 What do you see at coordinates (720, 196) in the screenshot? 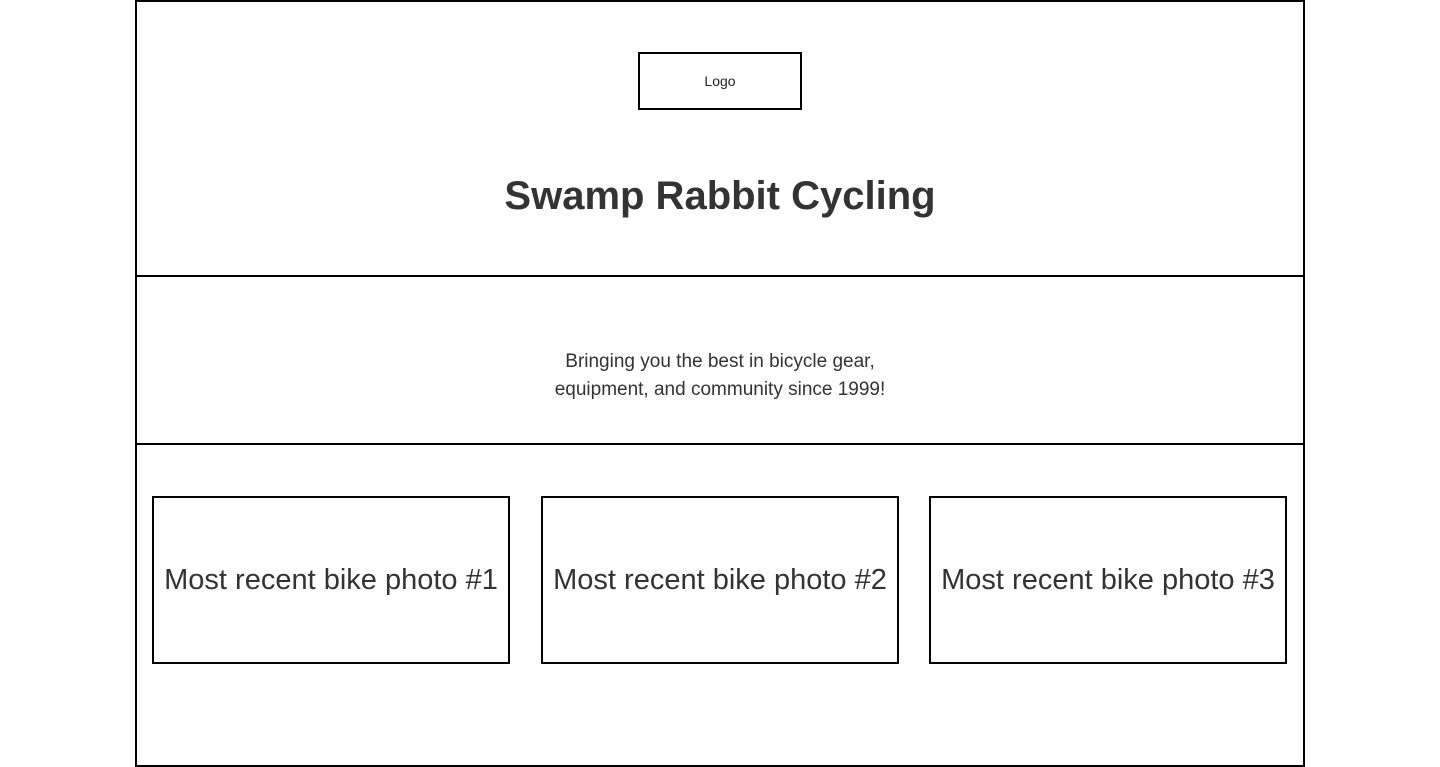
I see `site-title: Swamp Rabbit Cycling` at bounding box center [720, 196].